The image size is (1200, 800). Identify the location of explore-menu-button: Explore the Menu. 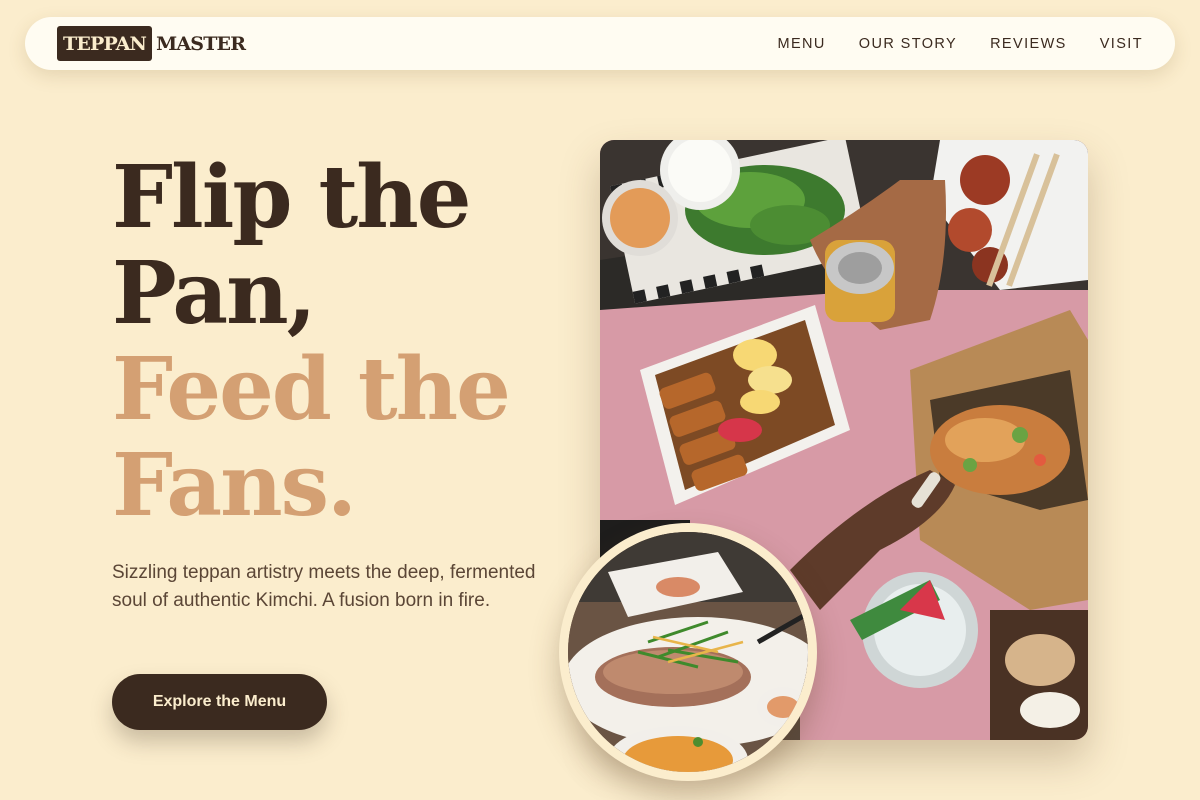
(219, 702).